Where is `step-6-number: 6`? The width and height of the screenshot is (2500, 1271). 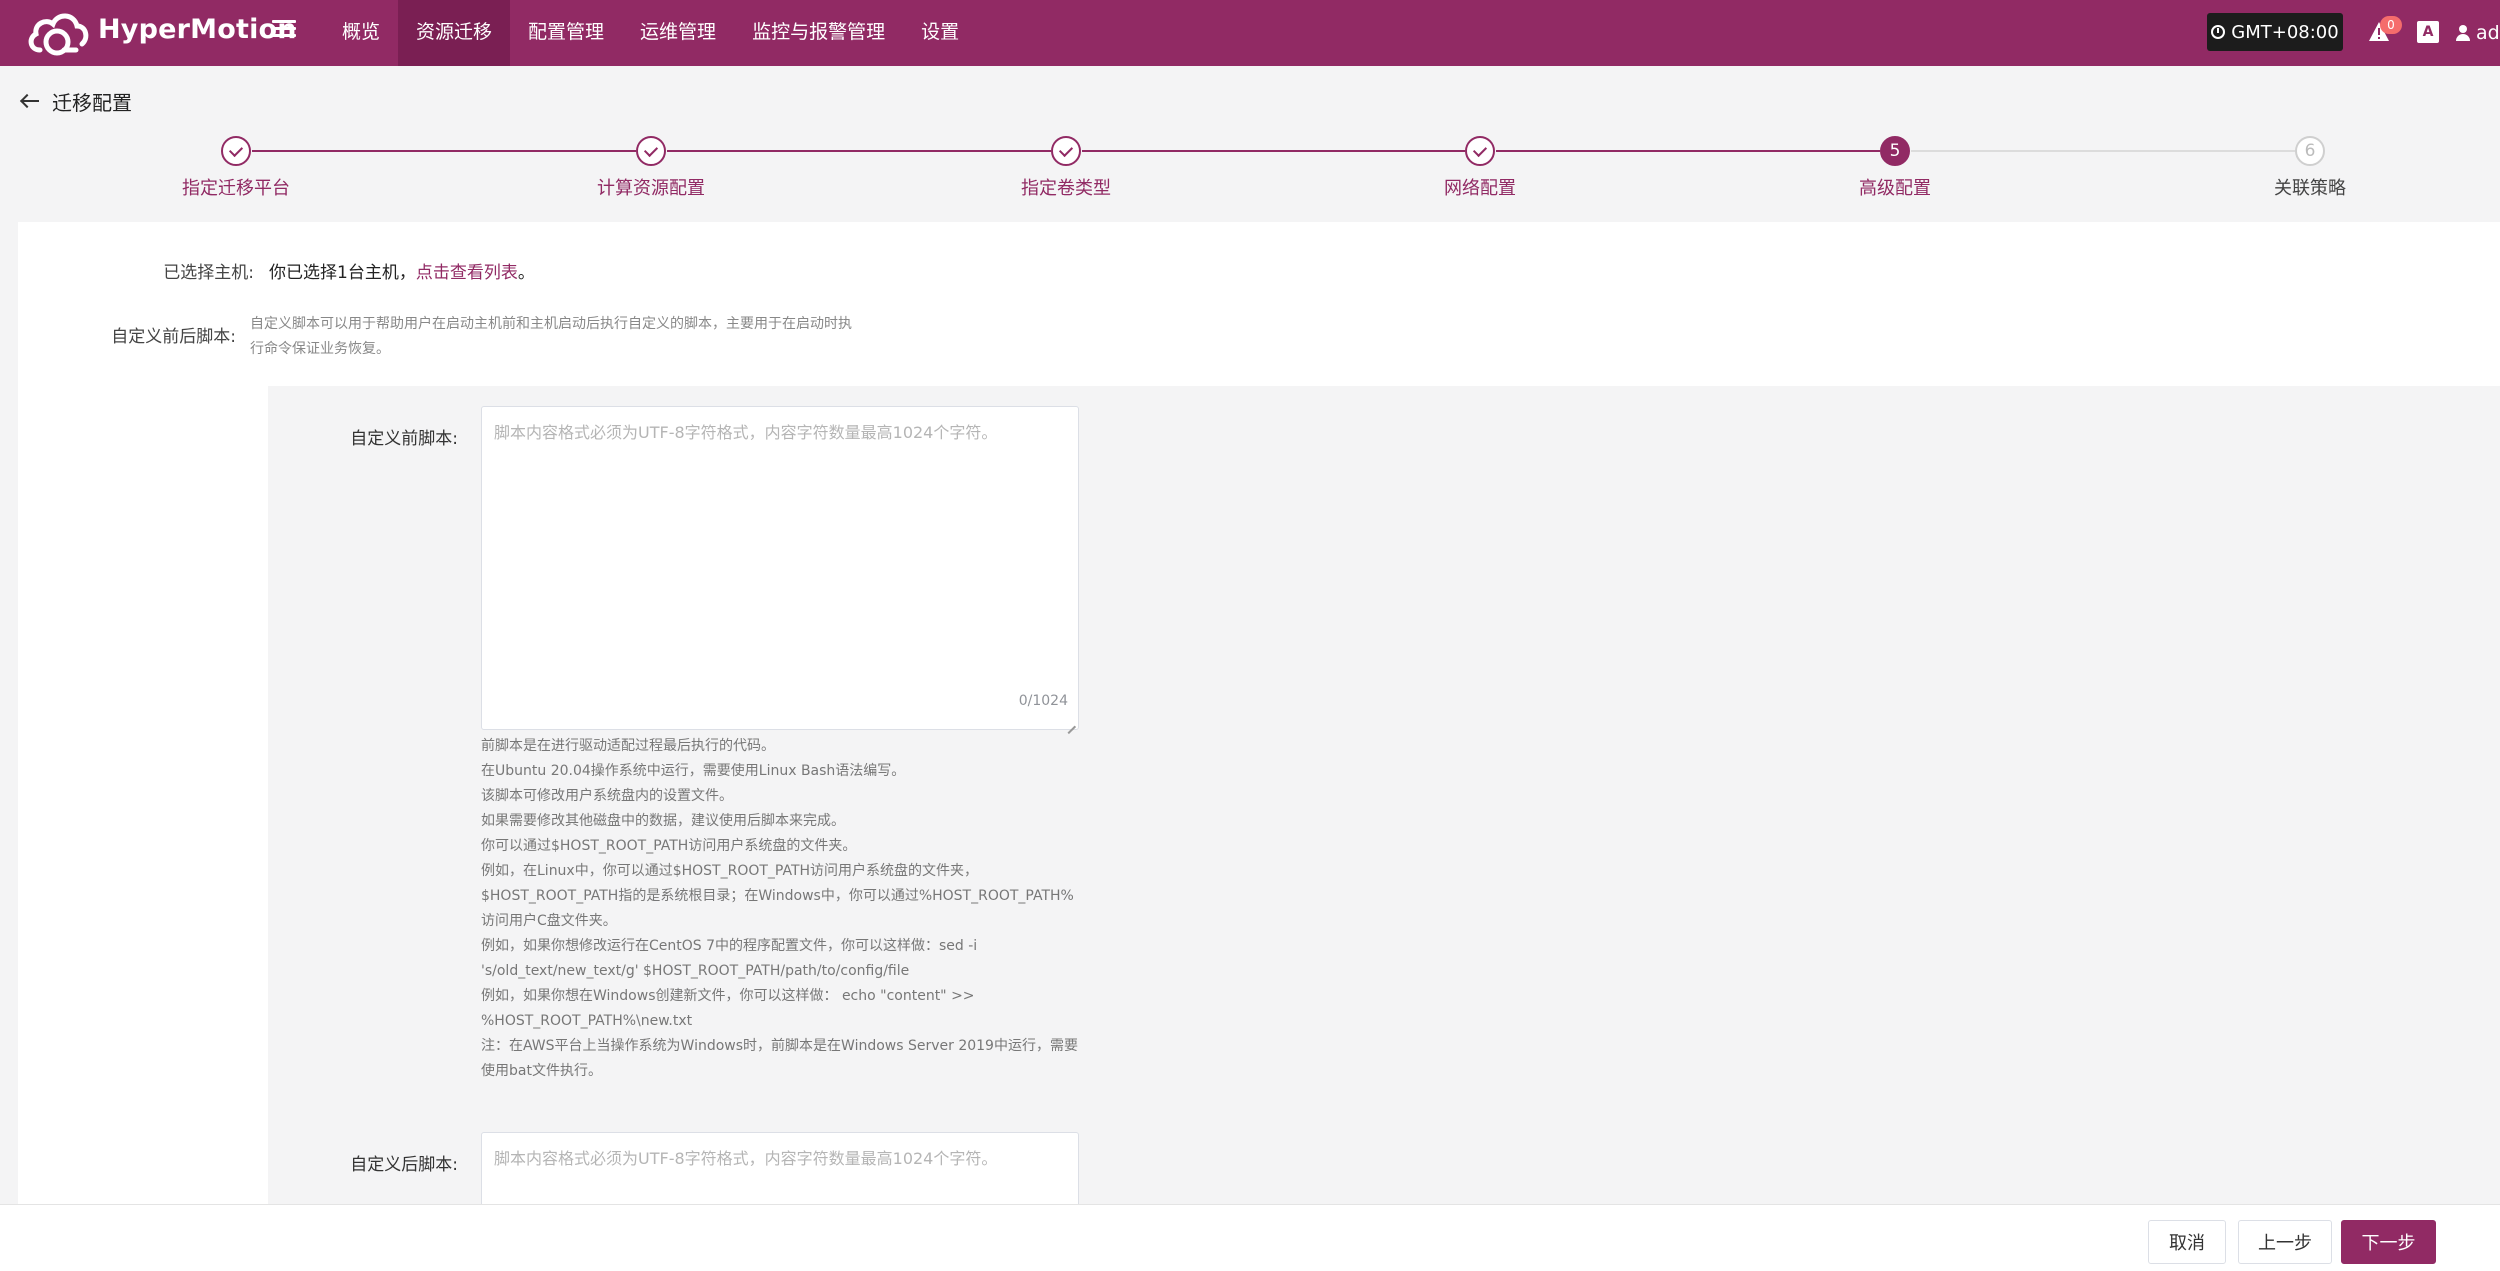 step-6-number: 6 is located at coordinates (2310, 151).